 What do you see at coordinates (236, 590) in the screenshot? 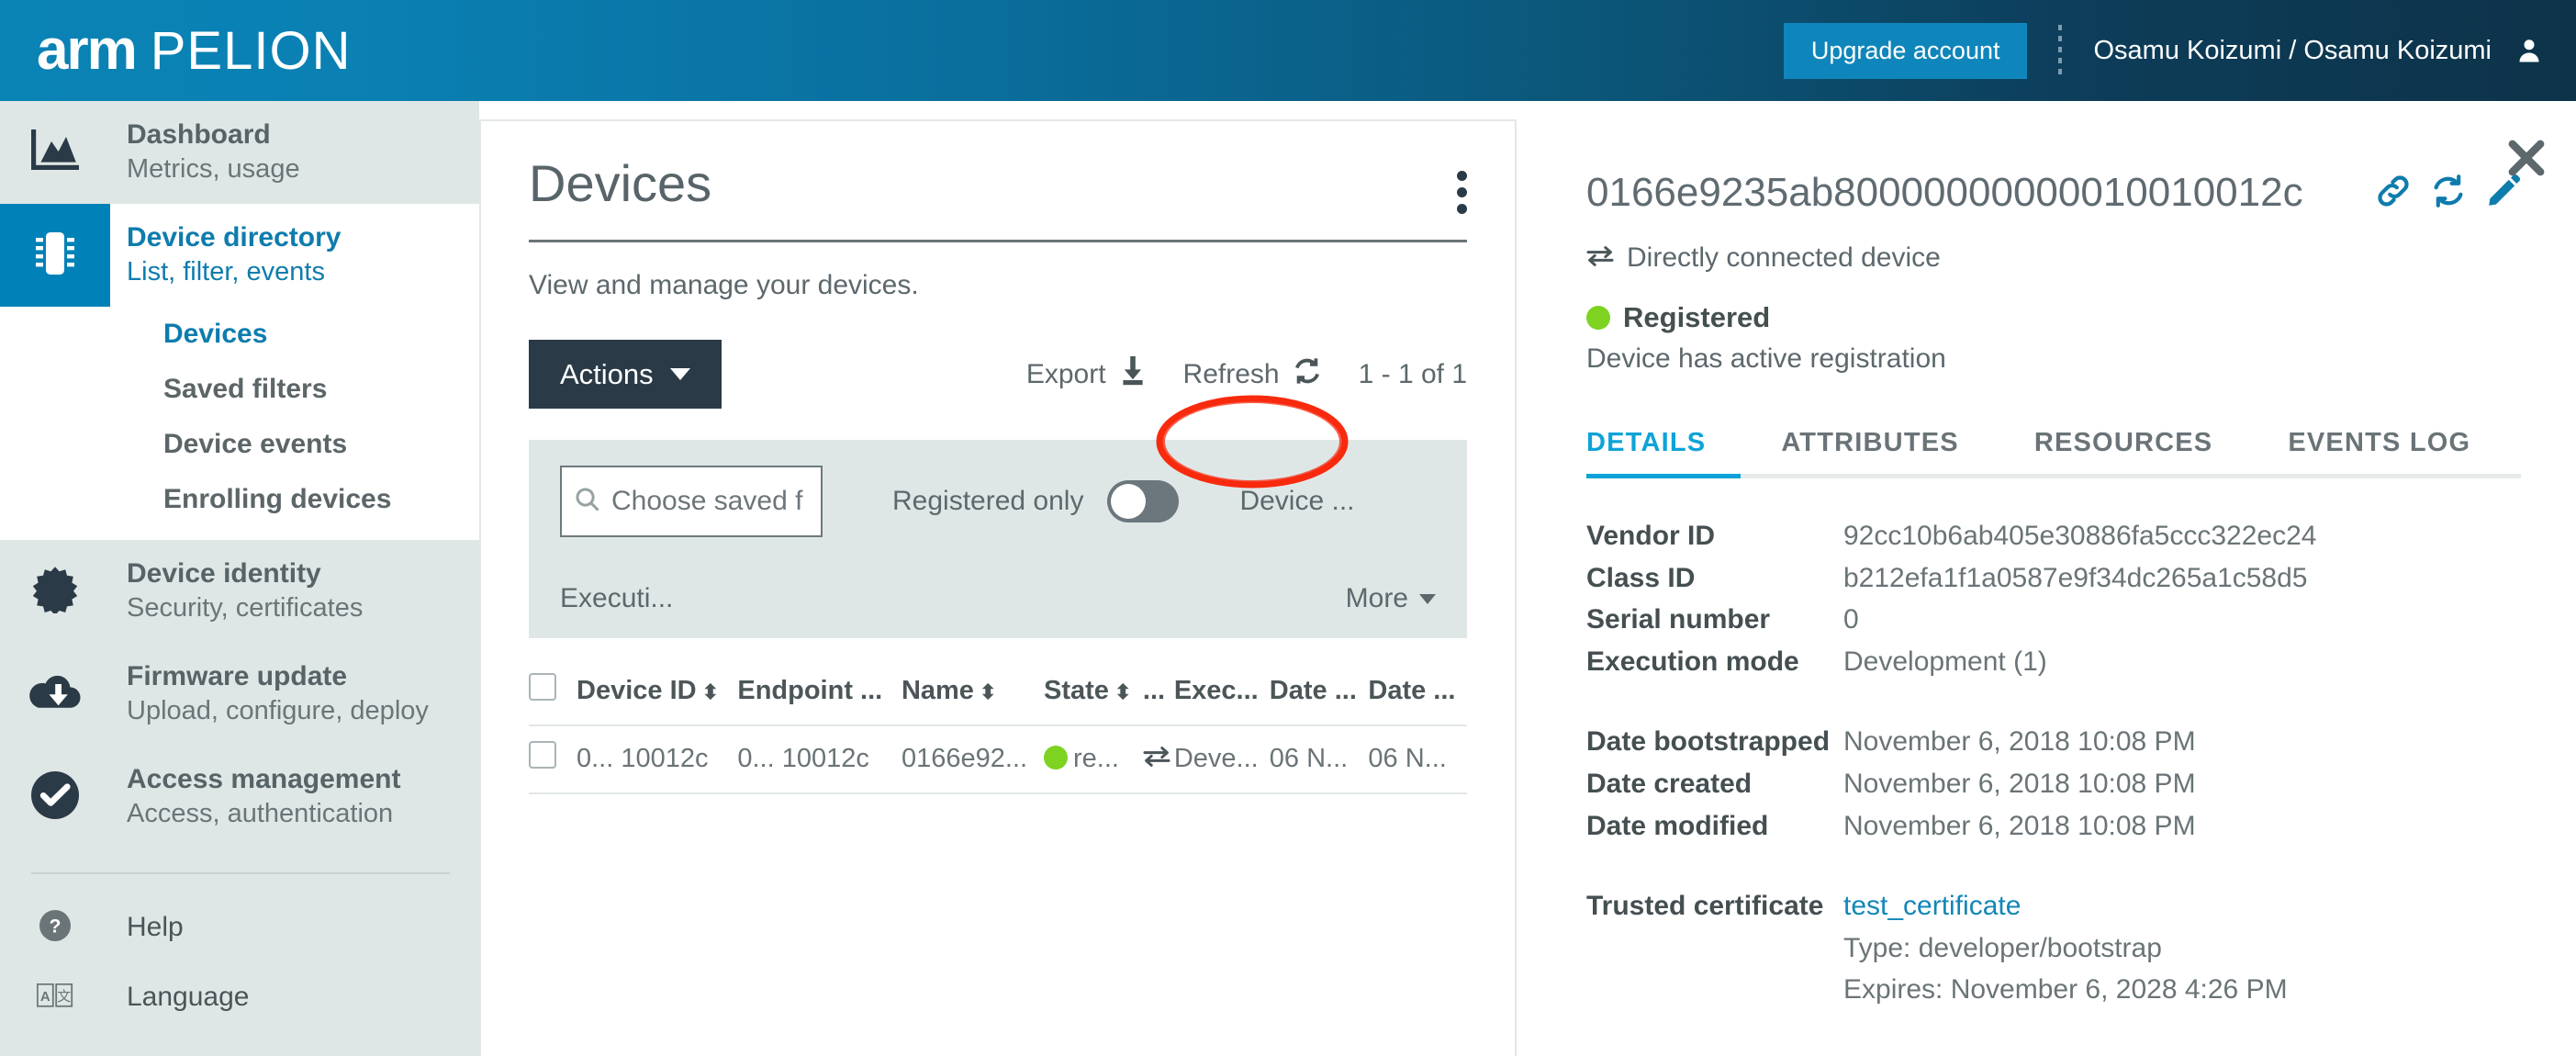
I see `sidebar-text-group: Device identity Security, certificates` at bounding box center [236, 590].